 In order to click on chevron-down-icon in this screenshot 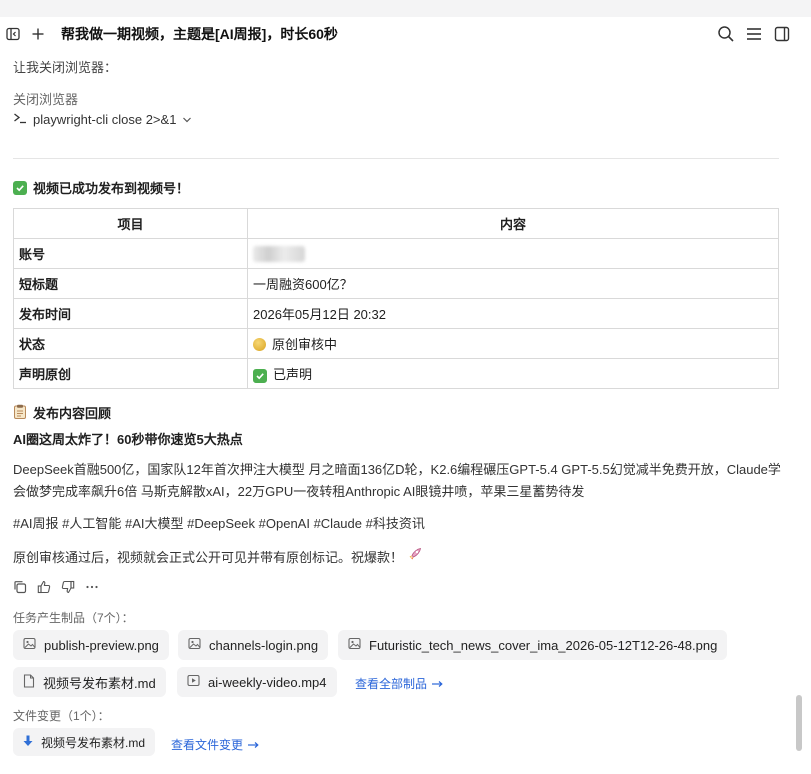, I will do `click(187, 119)`.